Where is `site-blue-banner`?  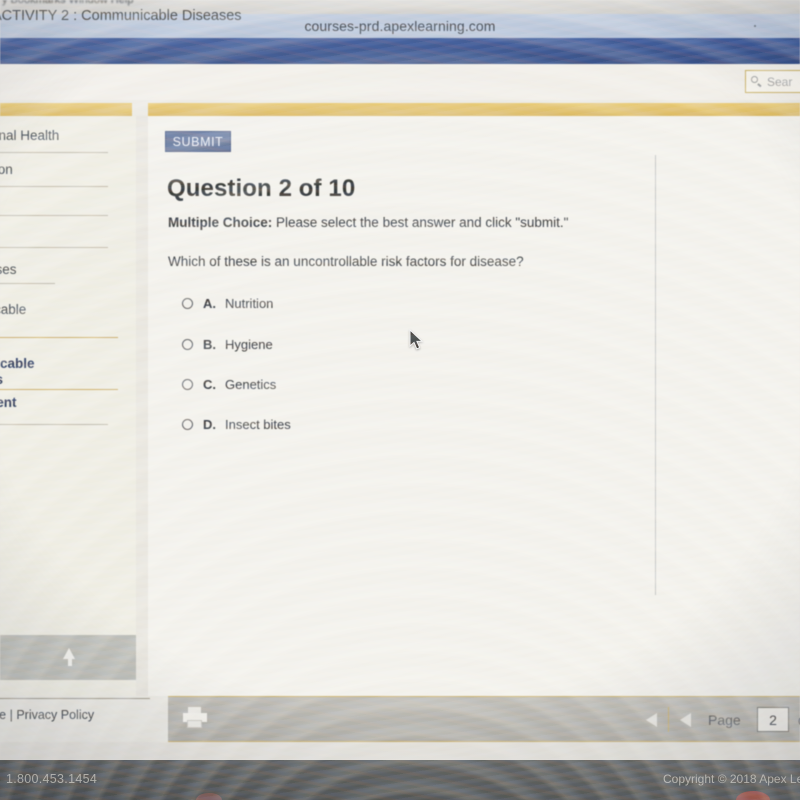 site-blue-banner is located at coordinates (400, 51).